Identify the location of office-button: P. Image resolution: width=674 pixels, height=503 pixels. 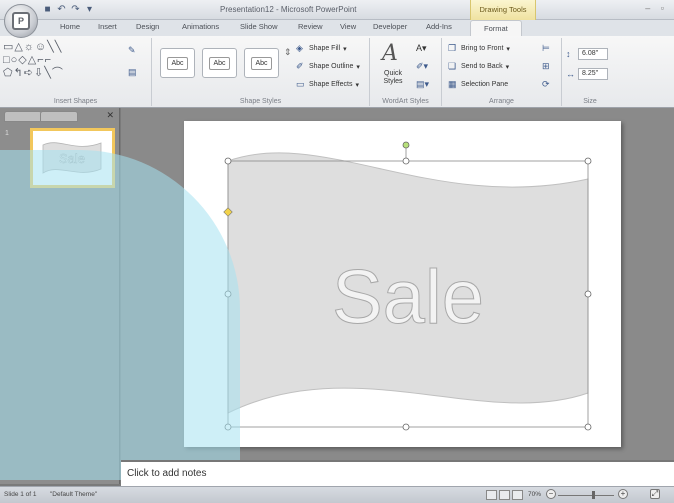
(21, 21).